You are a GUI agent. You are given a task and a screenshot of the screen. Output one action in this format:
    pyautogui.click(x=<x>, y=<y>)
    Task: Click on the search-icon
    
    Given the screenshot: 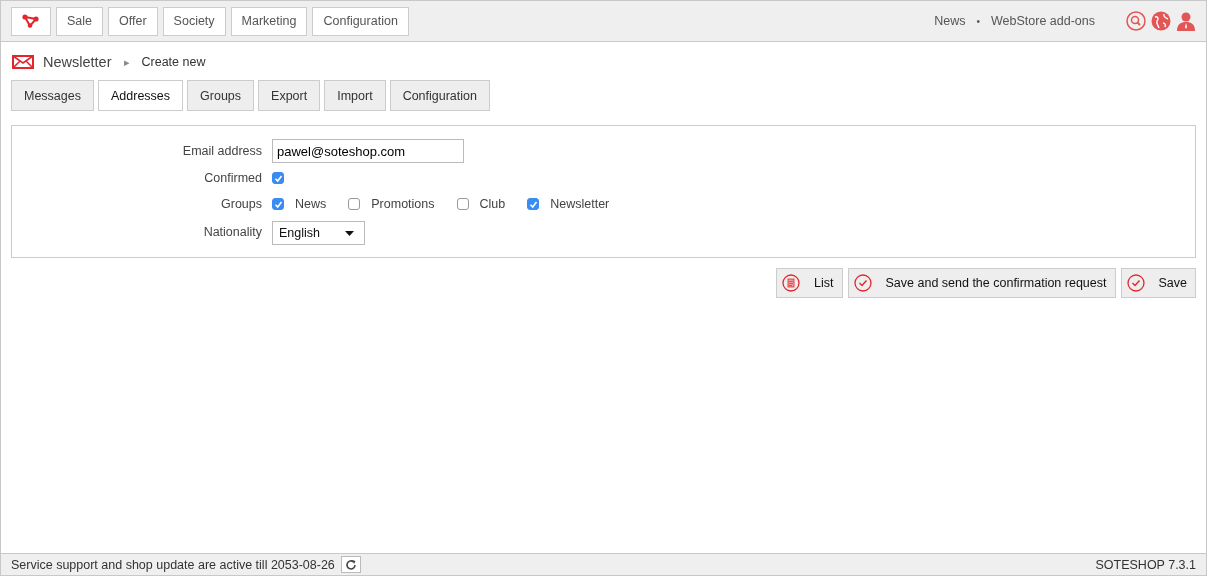 What is the action you would take?
    pyautogui.click(x=1136, y=21)
    